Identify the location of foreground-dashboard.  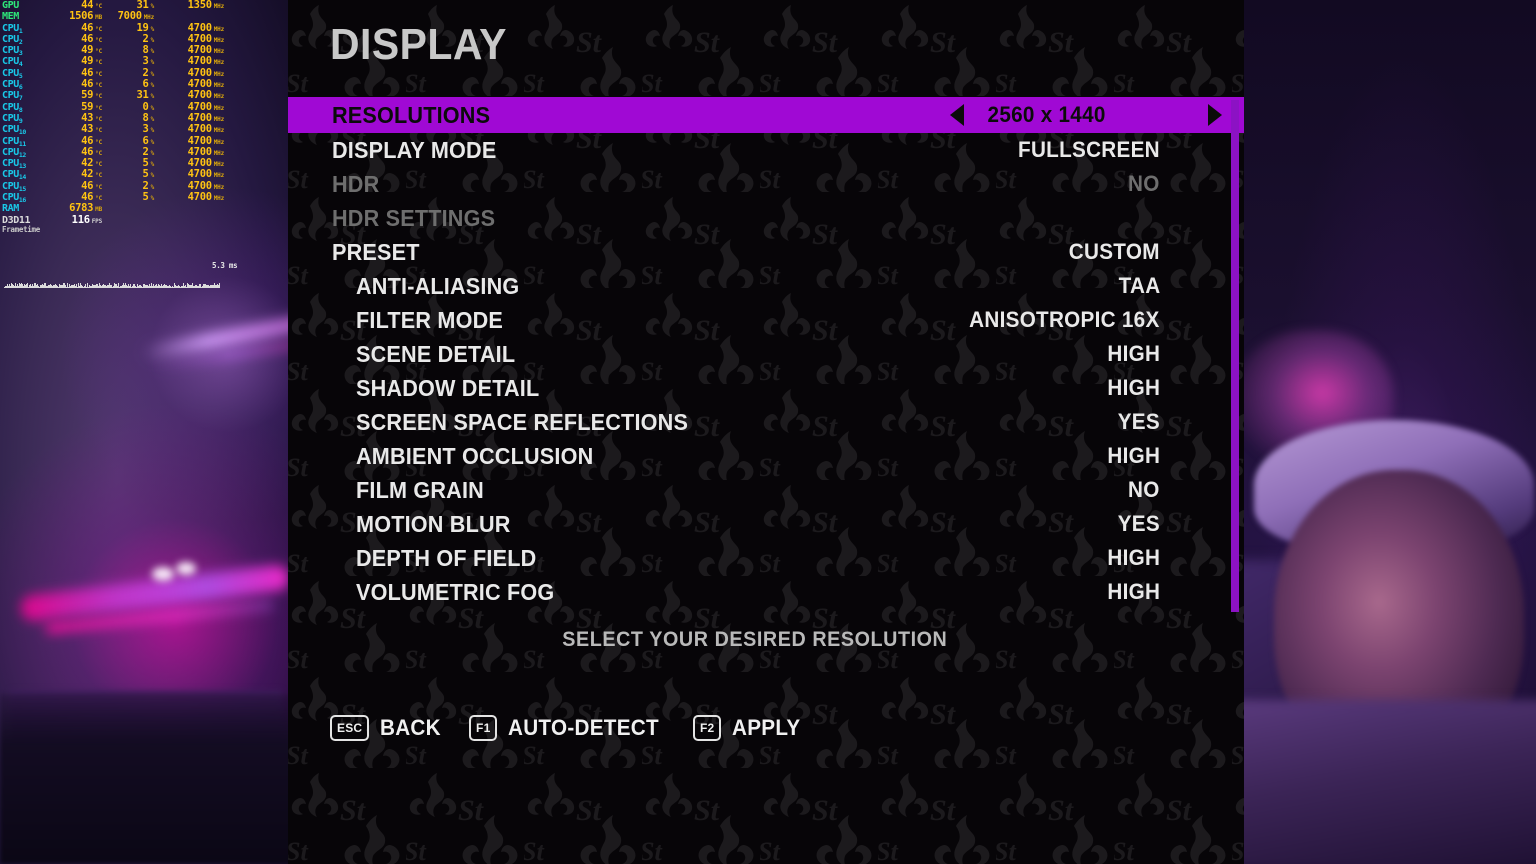
(146, 770).